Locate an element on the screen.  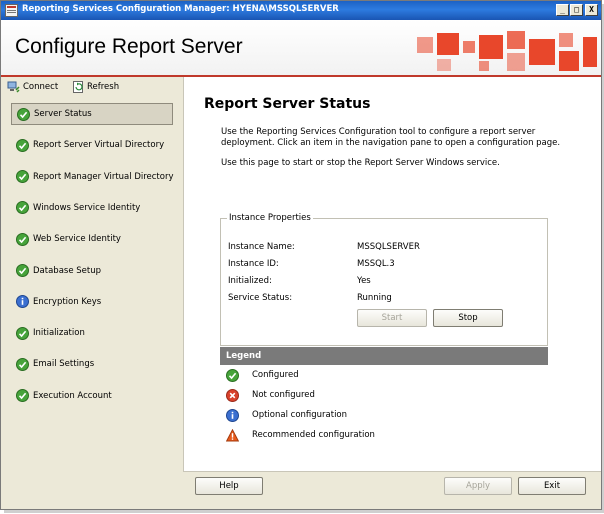
nav-item: Report Manager Virtual Directory is located at coordinates (92, 177).